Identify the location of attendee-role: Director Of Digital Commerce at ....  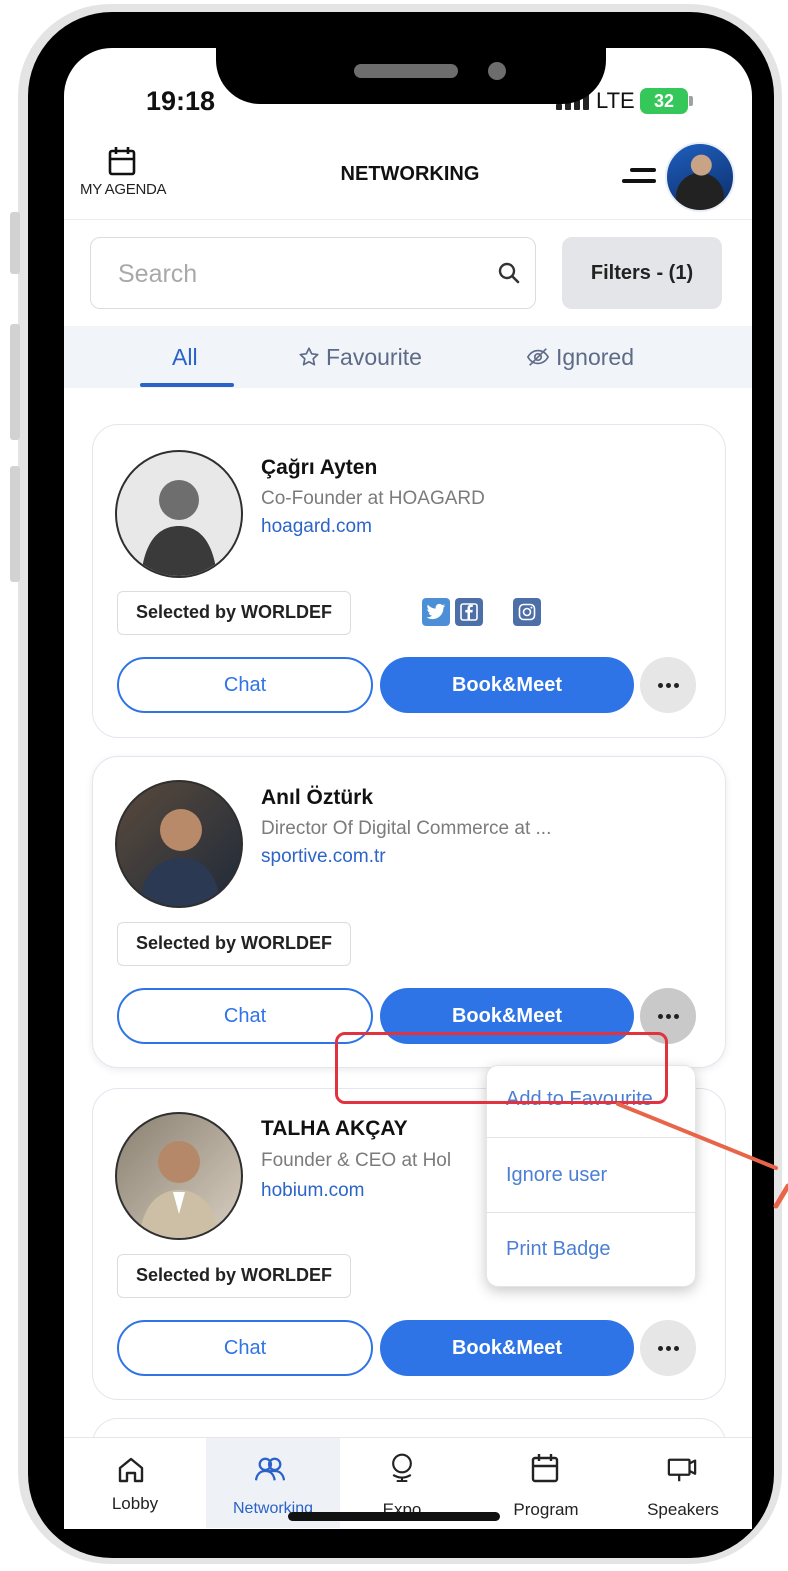
(406, 828).